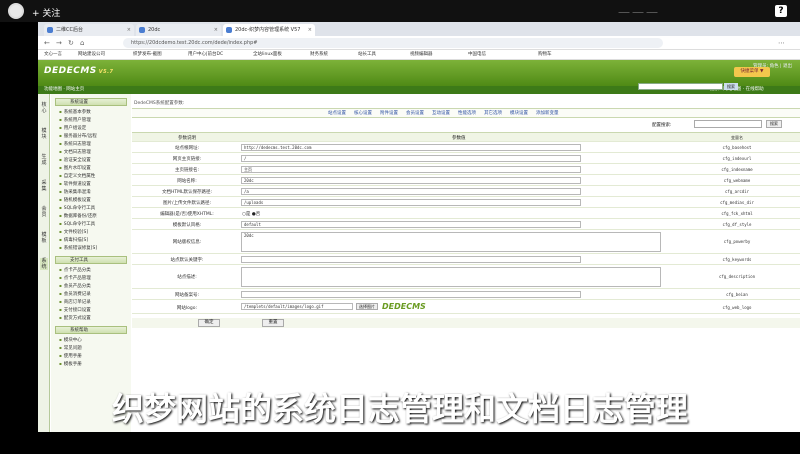 This screenshot has height=454, width=800. Describe the element at coordinates (752, 72) in the screenshot. I see `shortcut-menu-button: 快捷菜单 ▼` at that location.